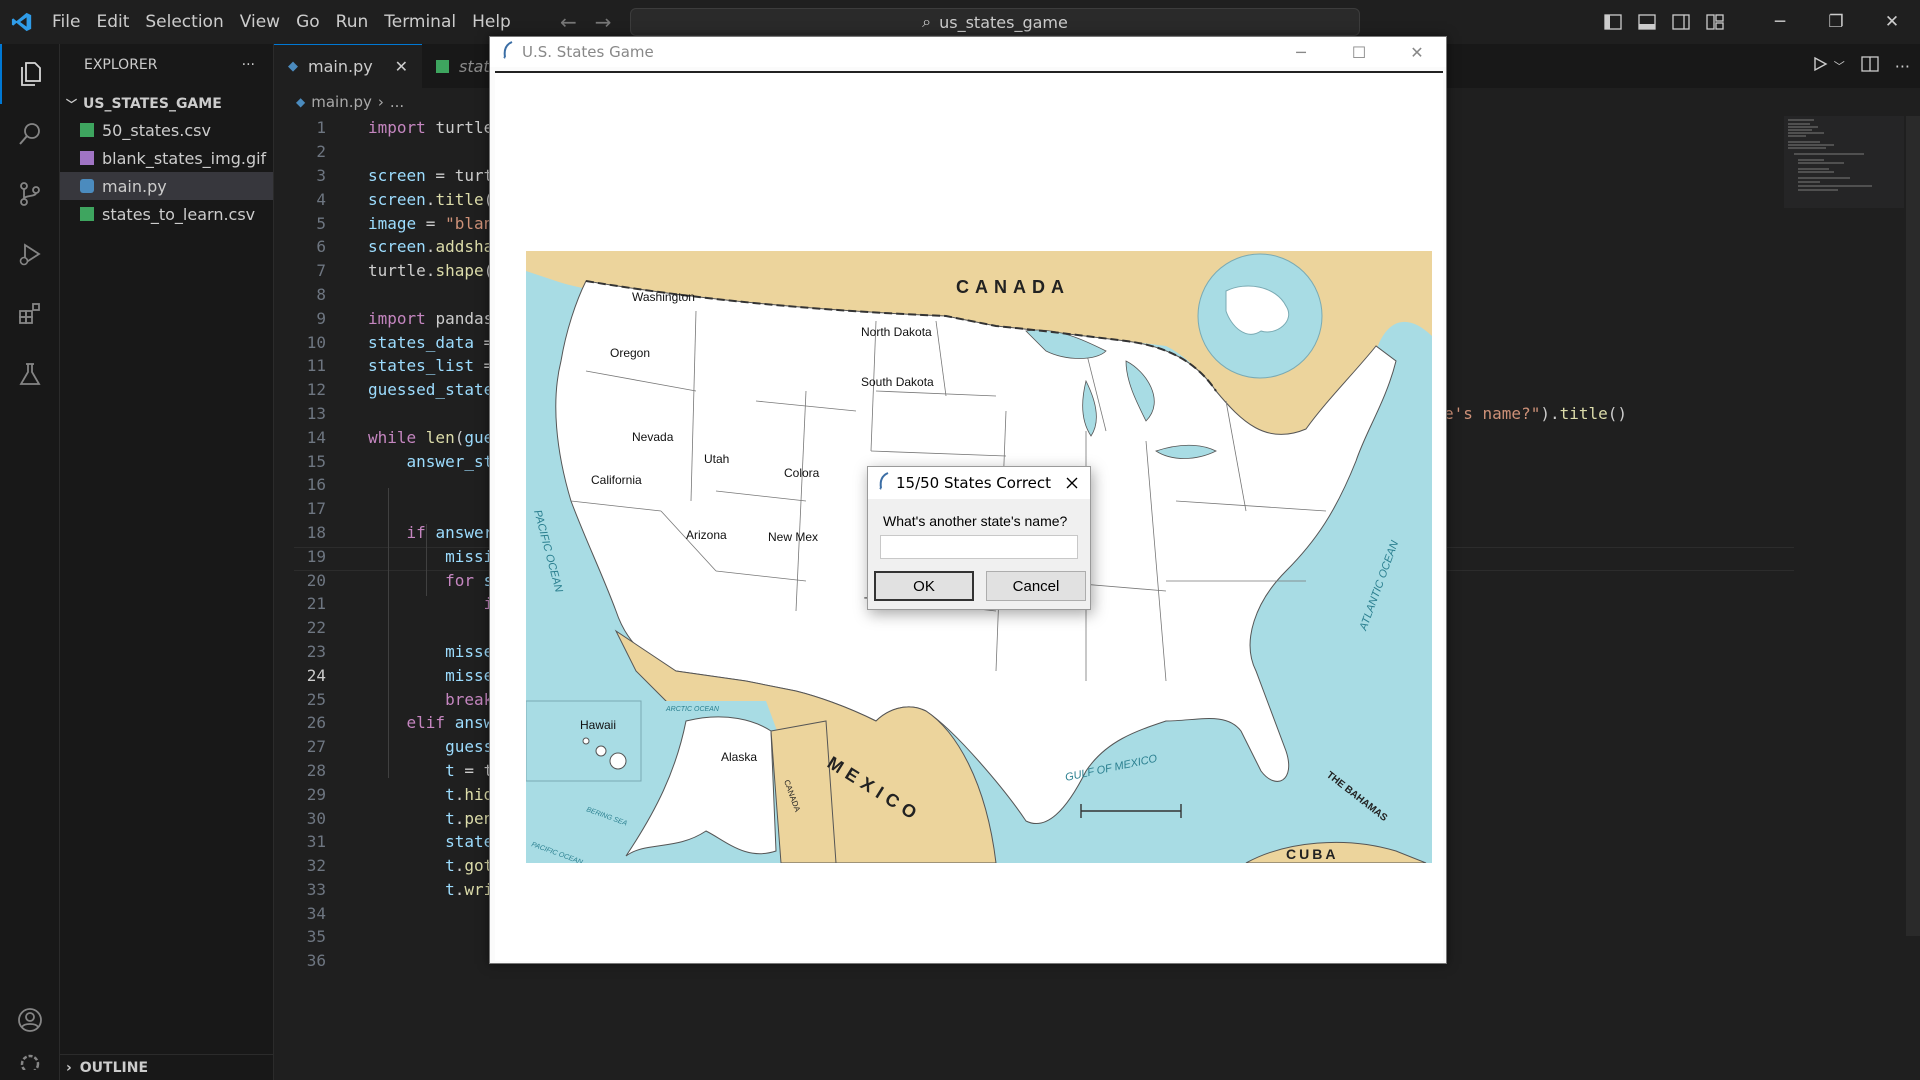 This screenshot has width=1920, height=1080. I want to click on state-label: California, so click(616, 480).